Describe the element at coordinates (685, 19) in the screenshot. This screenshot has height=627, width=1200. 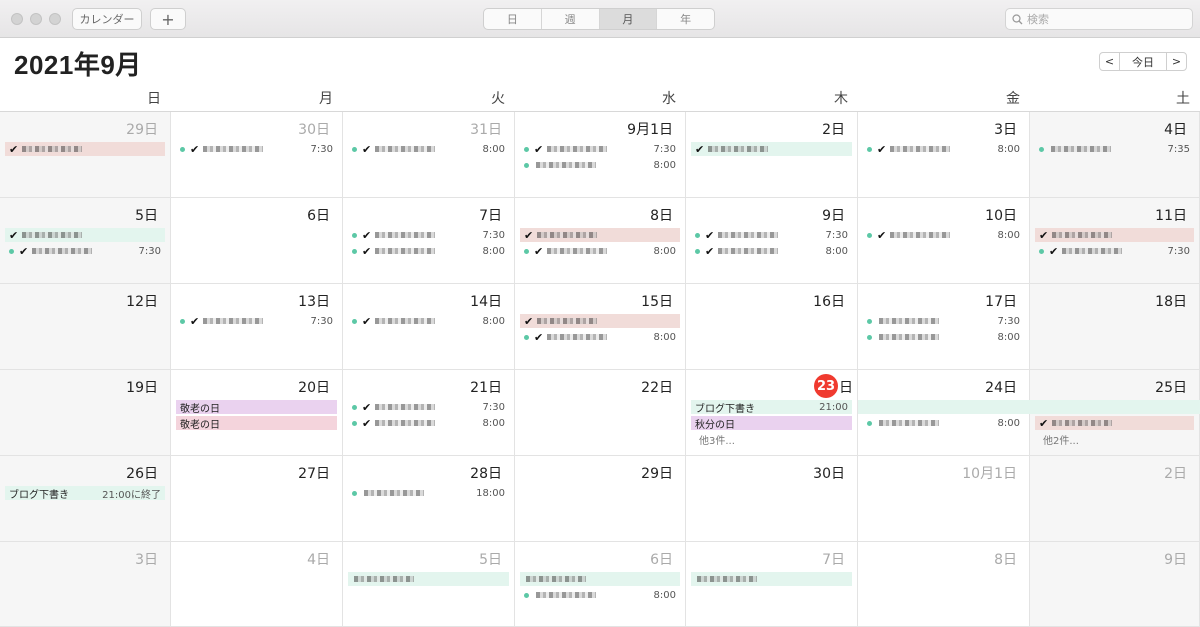
I see `view-year-tab: 年` at that location.